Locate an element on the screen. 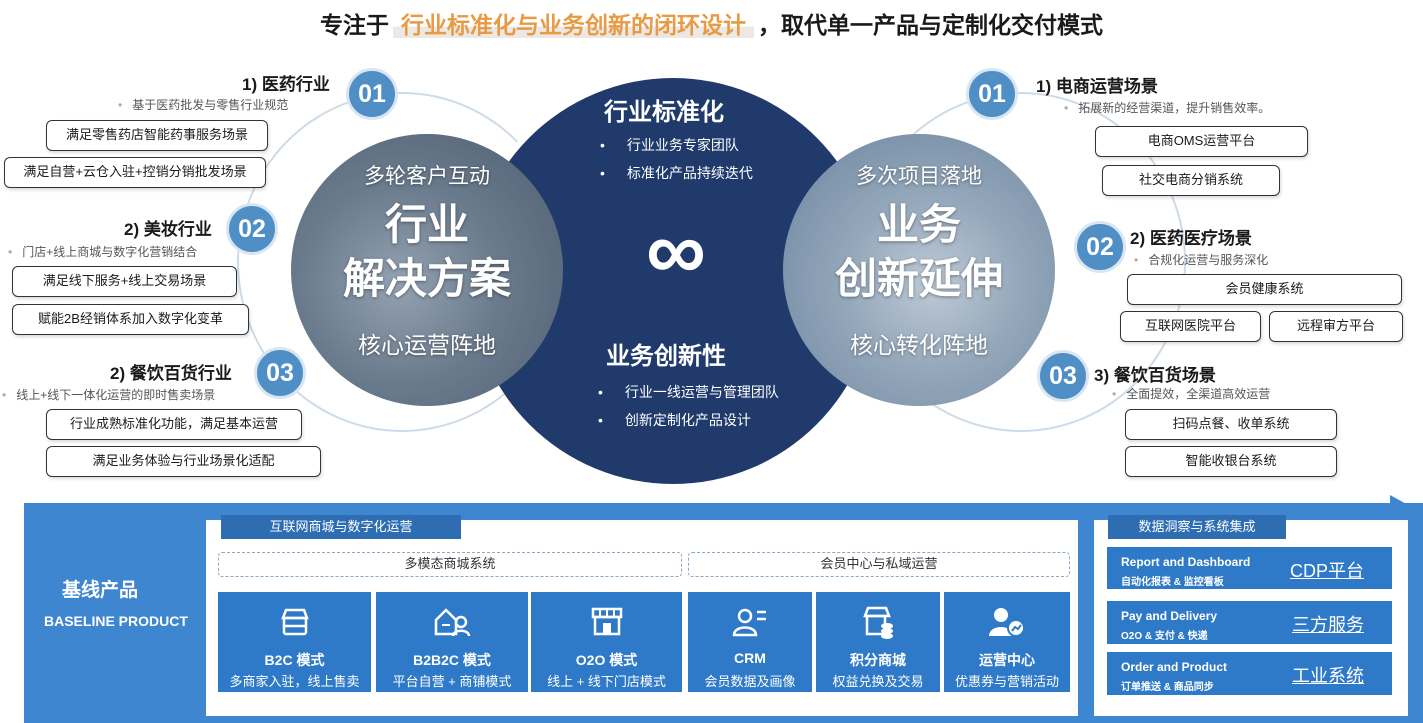 The width and height of the screenshot is (1423, 723). industry-solution-circle: 多轮客户互动 行业 解决方案 核心运营阵地 is located at coordinates (427, 270).